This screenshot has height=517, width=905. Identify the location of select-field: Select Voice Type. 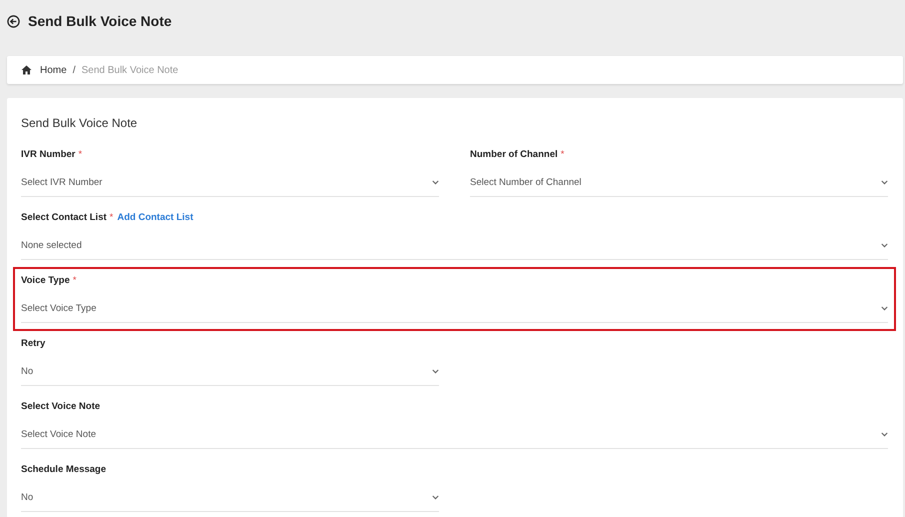
(454, 309).